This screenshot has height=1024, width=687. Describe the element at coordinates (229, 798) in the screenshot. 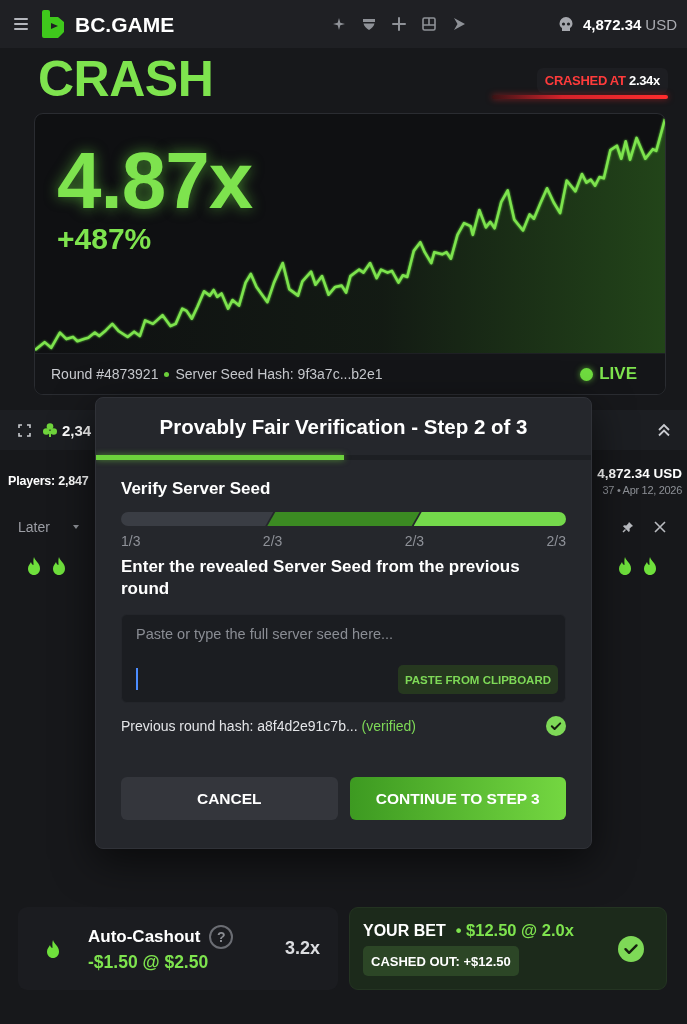

I see `cancel-button: CANCEL` at that location.